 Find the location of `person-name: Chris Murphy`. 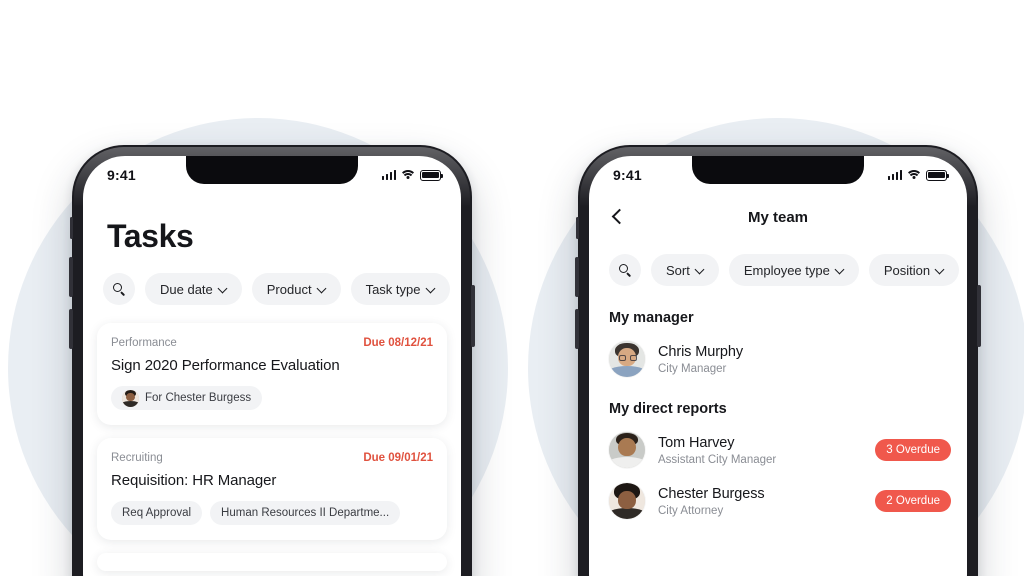

person-name: Chris Murphy is located at coordinates (701, 351).